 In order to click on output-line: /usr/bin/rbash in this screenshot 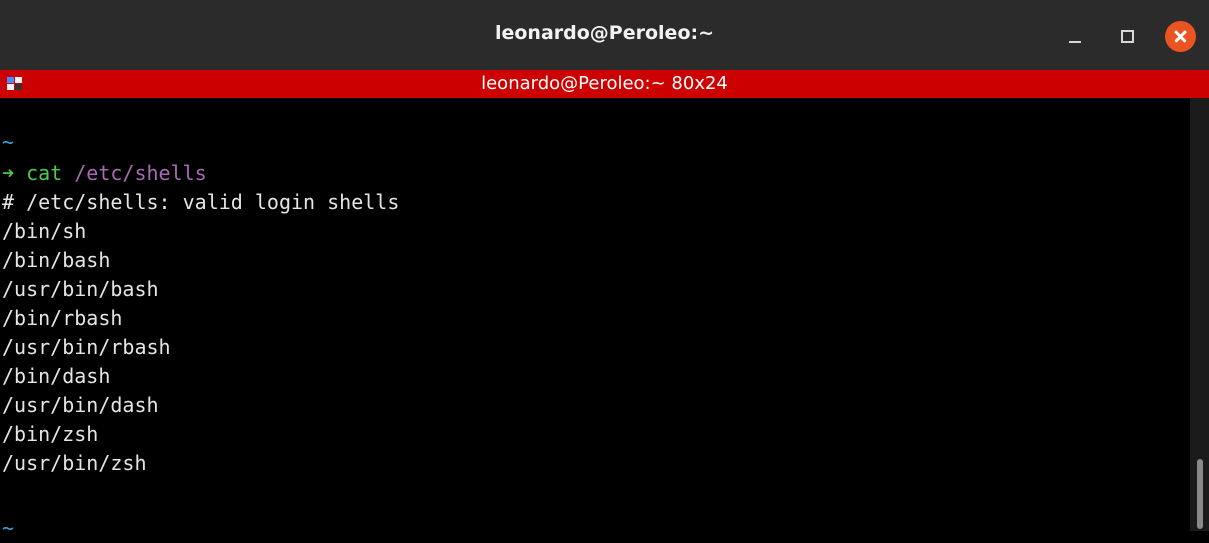, I will do `click(86, 347)`.